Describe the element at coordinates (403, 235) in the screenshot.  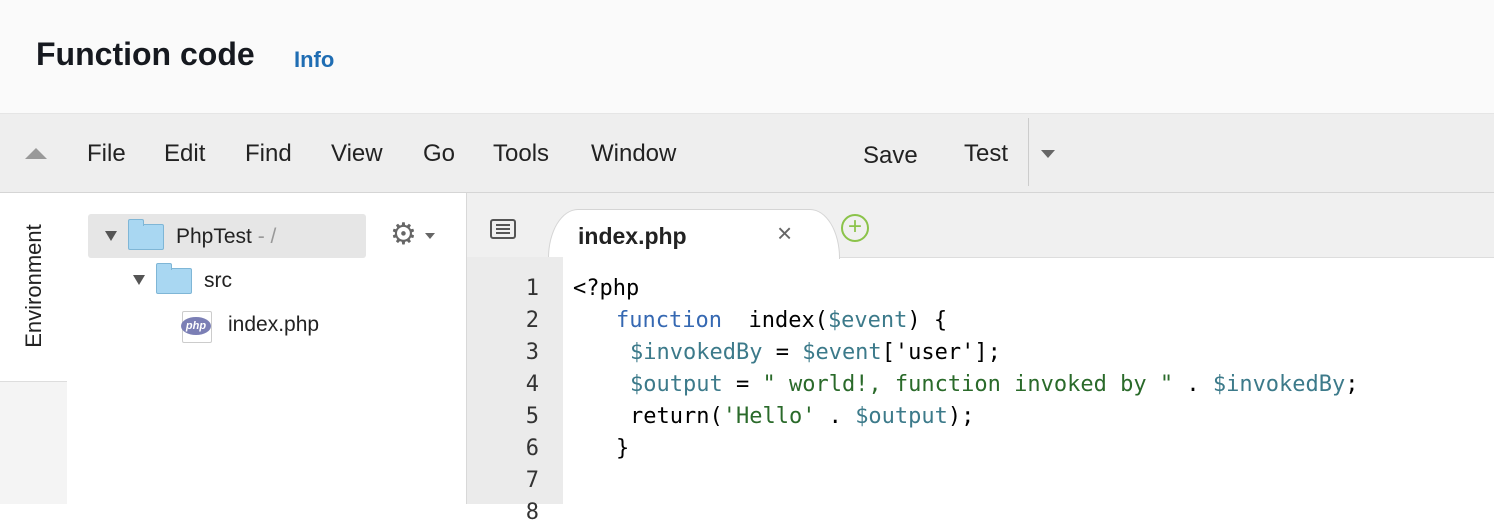
I see `gear-icon: ⚙` at that location.